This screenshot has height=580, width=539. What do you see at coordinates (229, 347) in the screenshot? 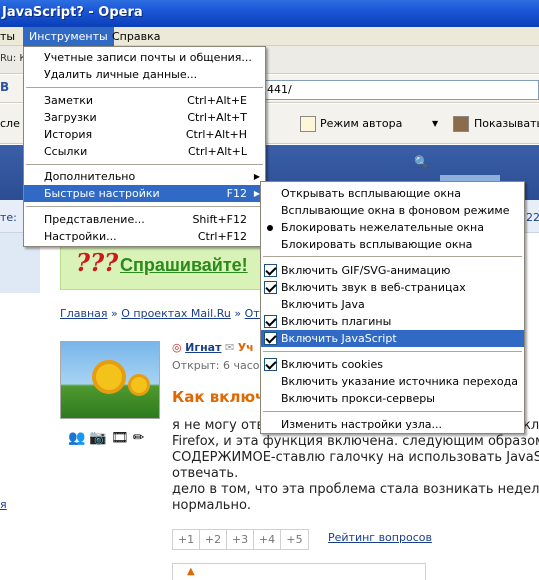
I see `mail-icon: ✉` at bounding box center [229, 347].